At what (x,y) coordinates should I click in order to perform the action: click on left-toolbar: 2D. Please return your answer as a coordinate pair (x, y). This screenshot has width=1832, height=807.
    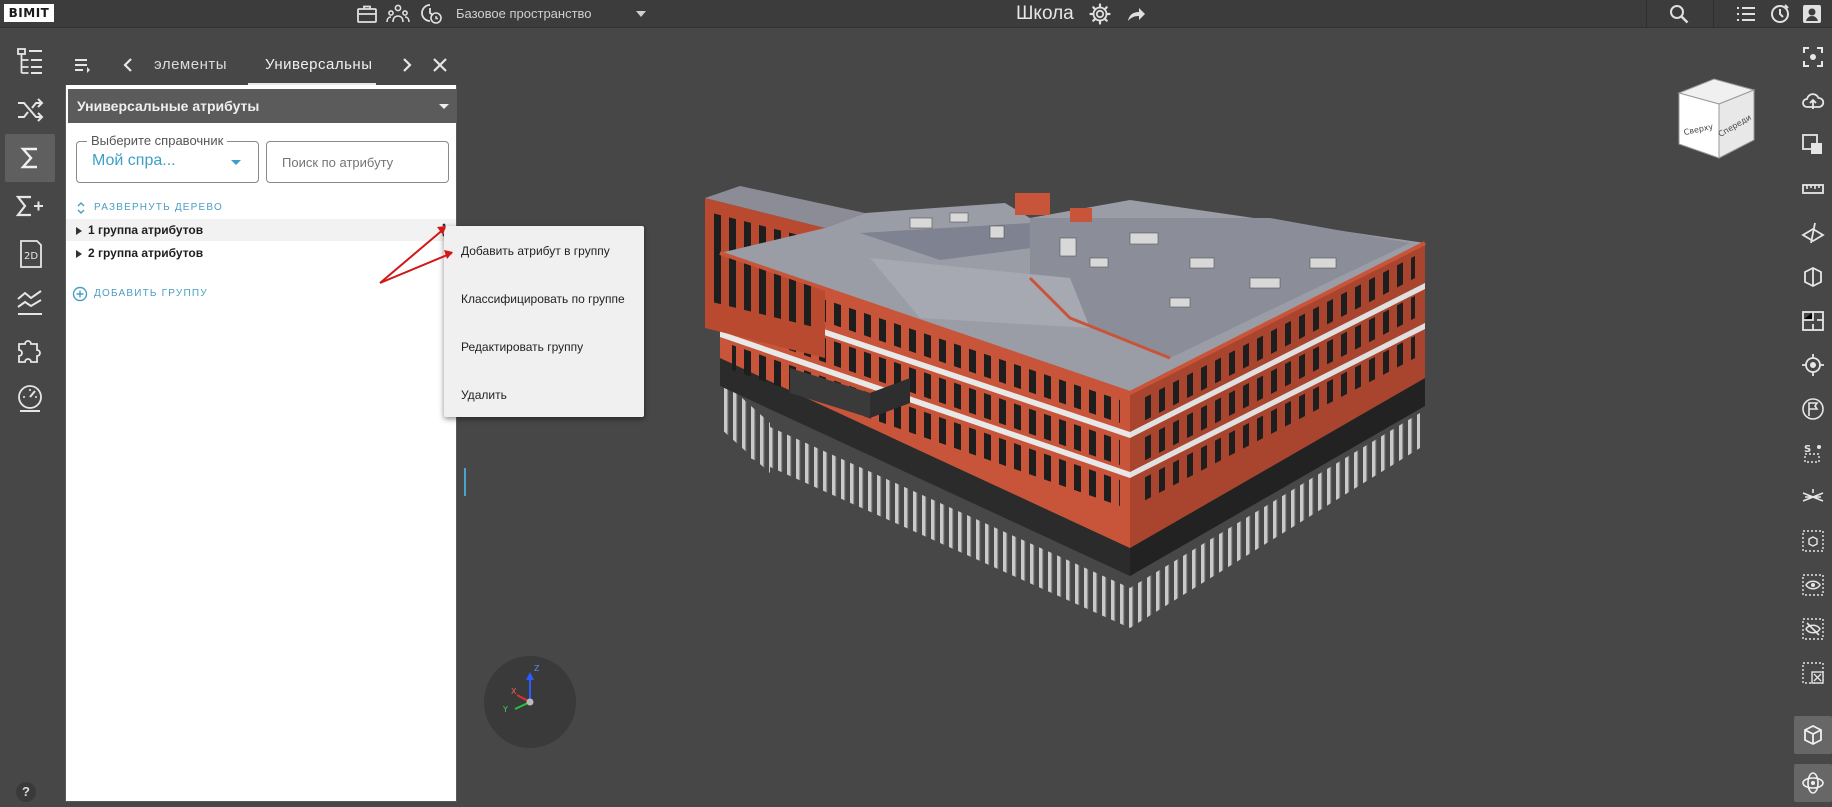
    Looking at the image, I should click on (28, 417).